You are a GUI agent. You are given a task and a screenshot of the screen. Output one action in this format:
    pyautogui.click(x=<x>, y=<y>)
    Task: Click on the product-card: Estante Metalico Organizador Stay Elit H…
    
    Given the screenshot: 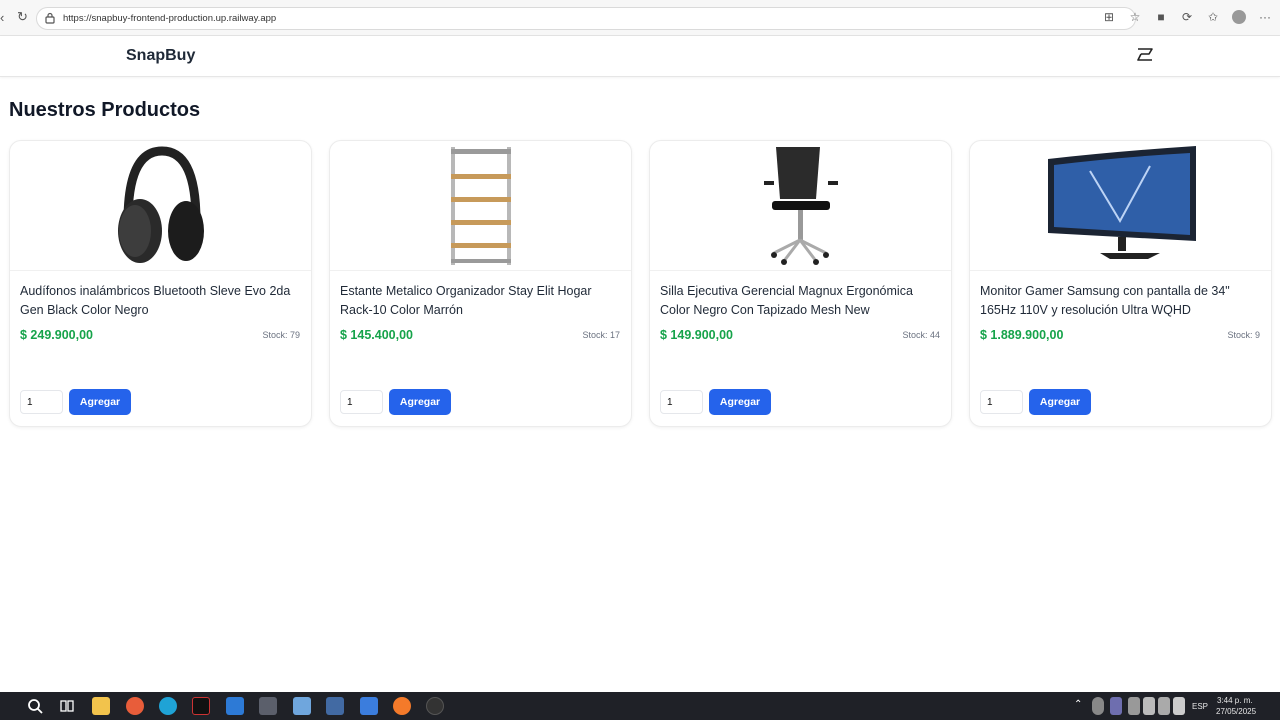 What is the action you would take?
    pyautogui.click(x=480, y=283)
    